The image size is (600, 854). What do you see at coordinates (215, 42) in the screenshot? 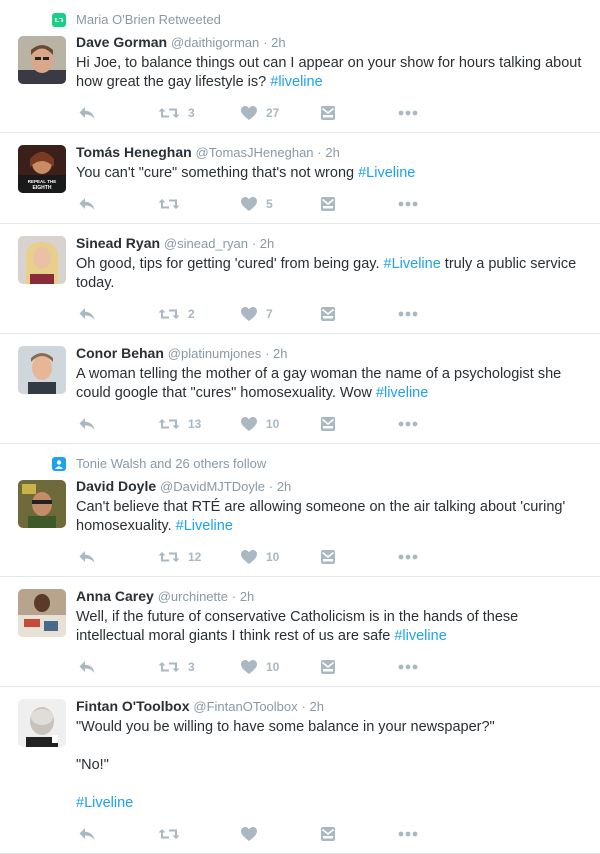
I see `author-handle: @daithigorman` at bounding box center [215, 42].